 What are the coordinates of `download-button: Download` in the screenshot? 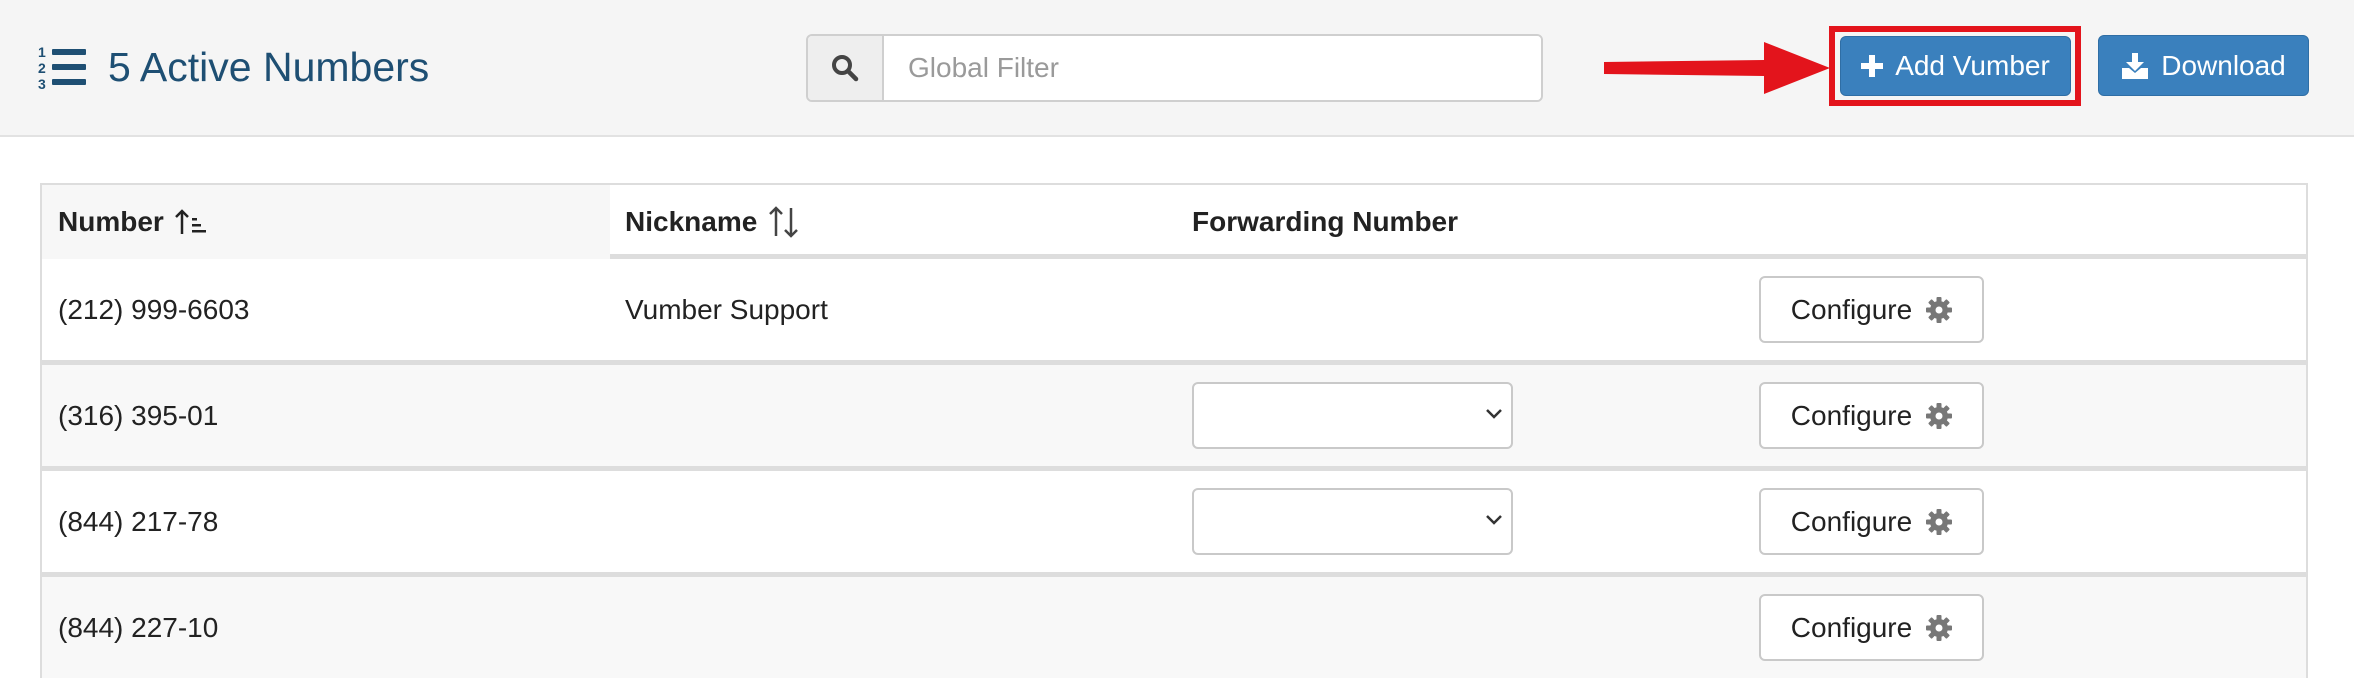 It's located at (2203, 65).